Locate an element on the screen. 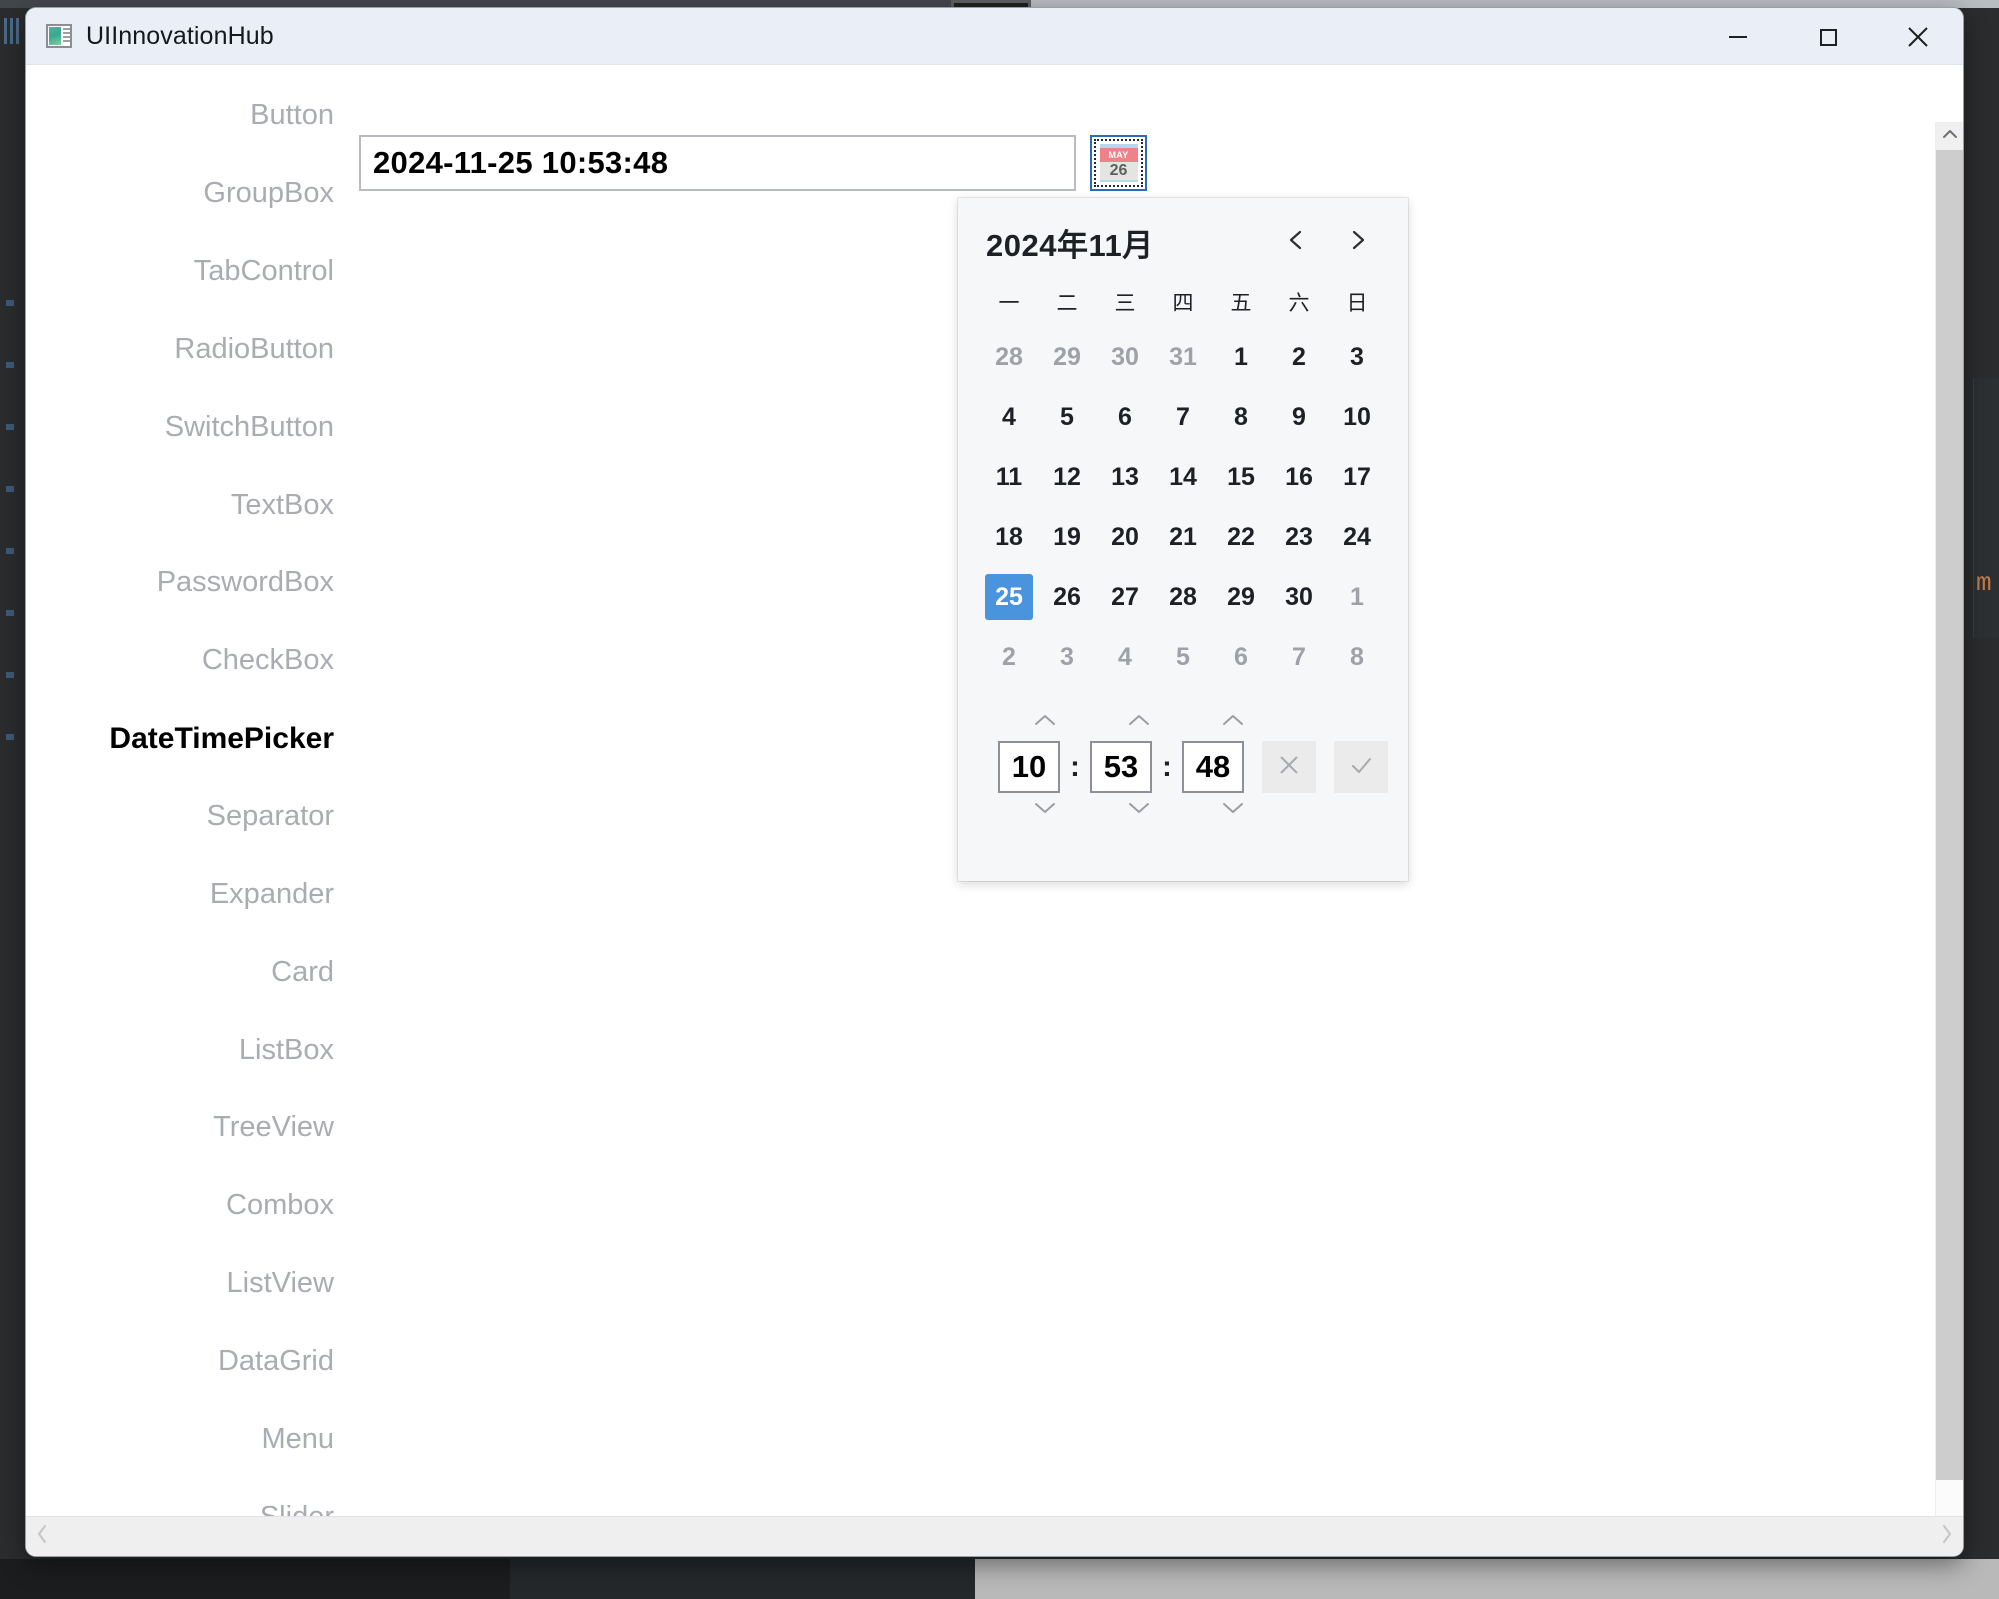 The height and width of the screenshot is (1599, 1999). sidebar-item-listbox: ListBox is located at coordinates (191, 1050).